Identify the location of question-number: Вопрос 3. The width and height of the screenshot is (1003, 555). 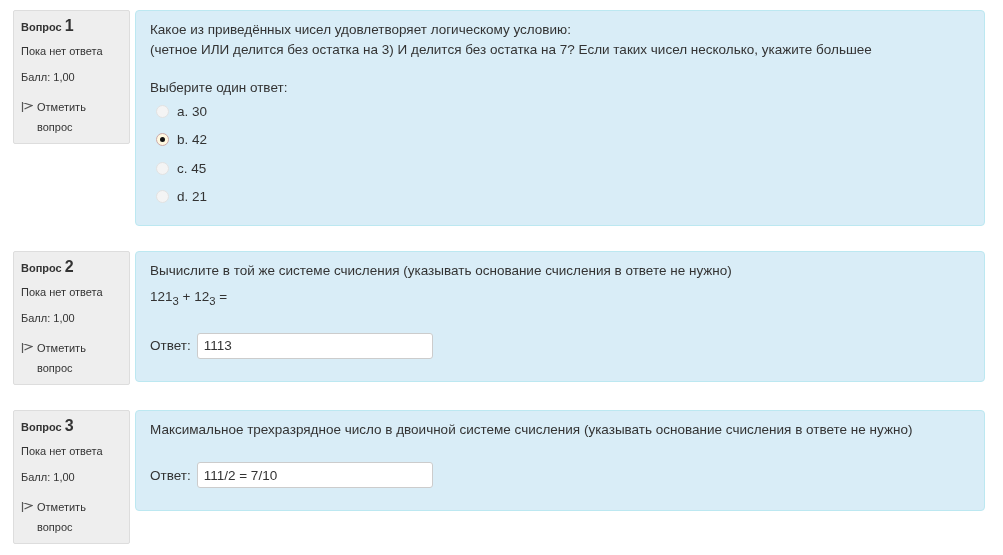
(48, 426).